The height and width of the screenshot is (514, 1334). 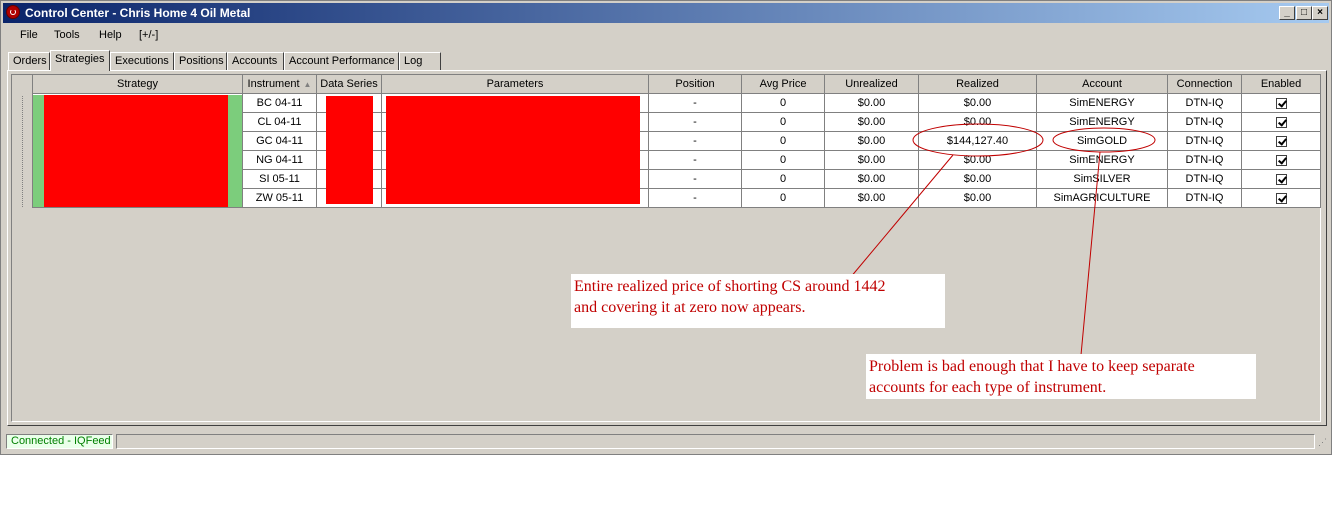 I want to click on tab-executions: Executions, so click(x=142, y=61).